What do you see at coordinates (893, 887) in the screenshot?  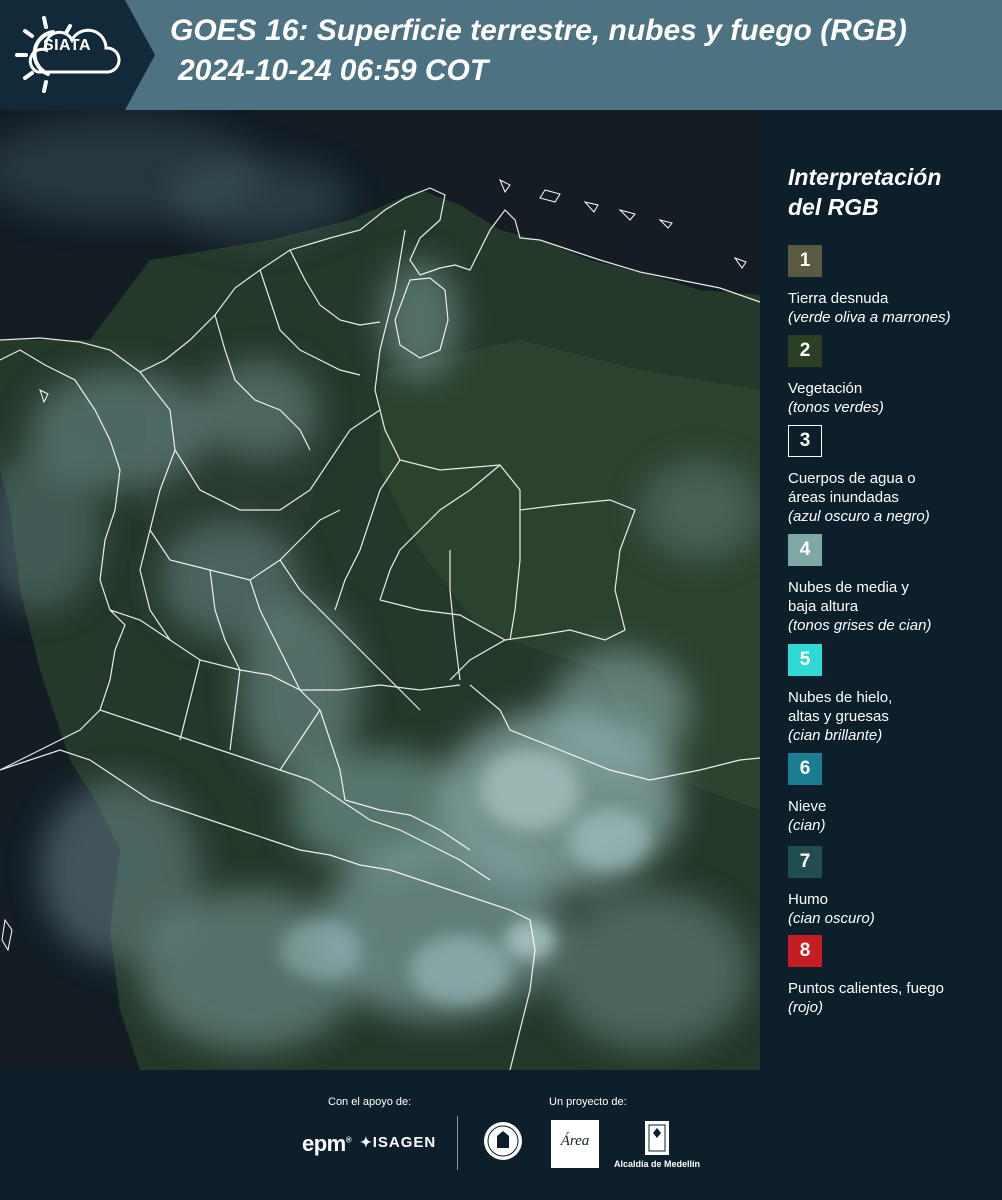 I see `legend-item-smoke: 7 Humo (cian oscuro)` at bounding box center [893, 887].